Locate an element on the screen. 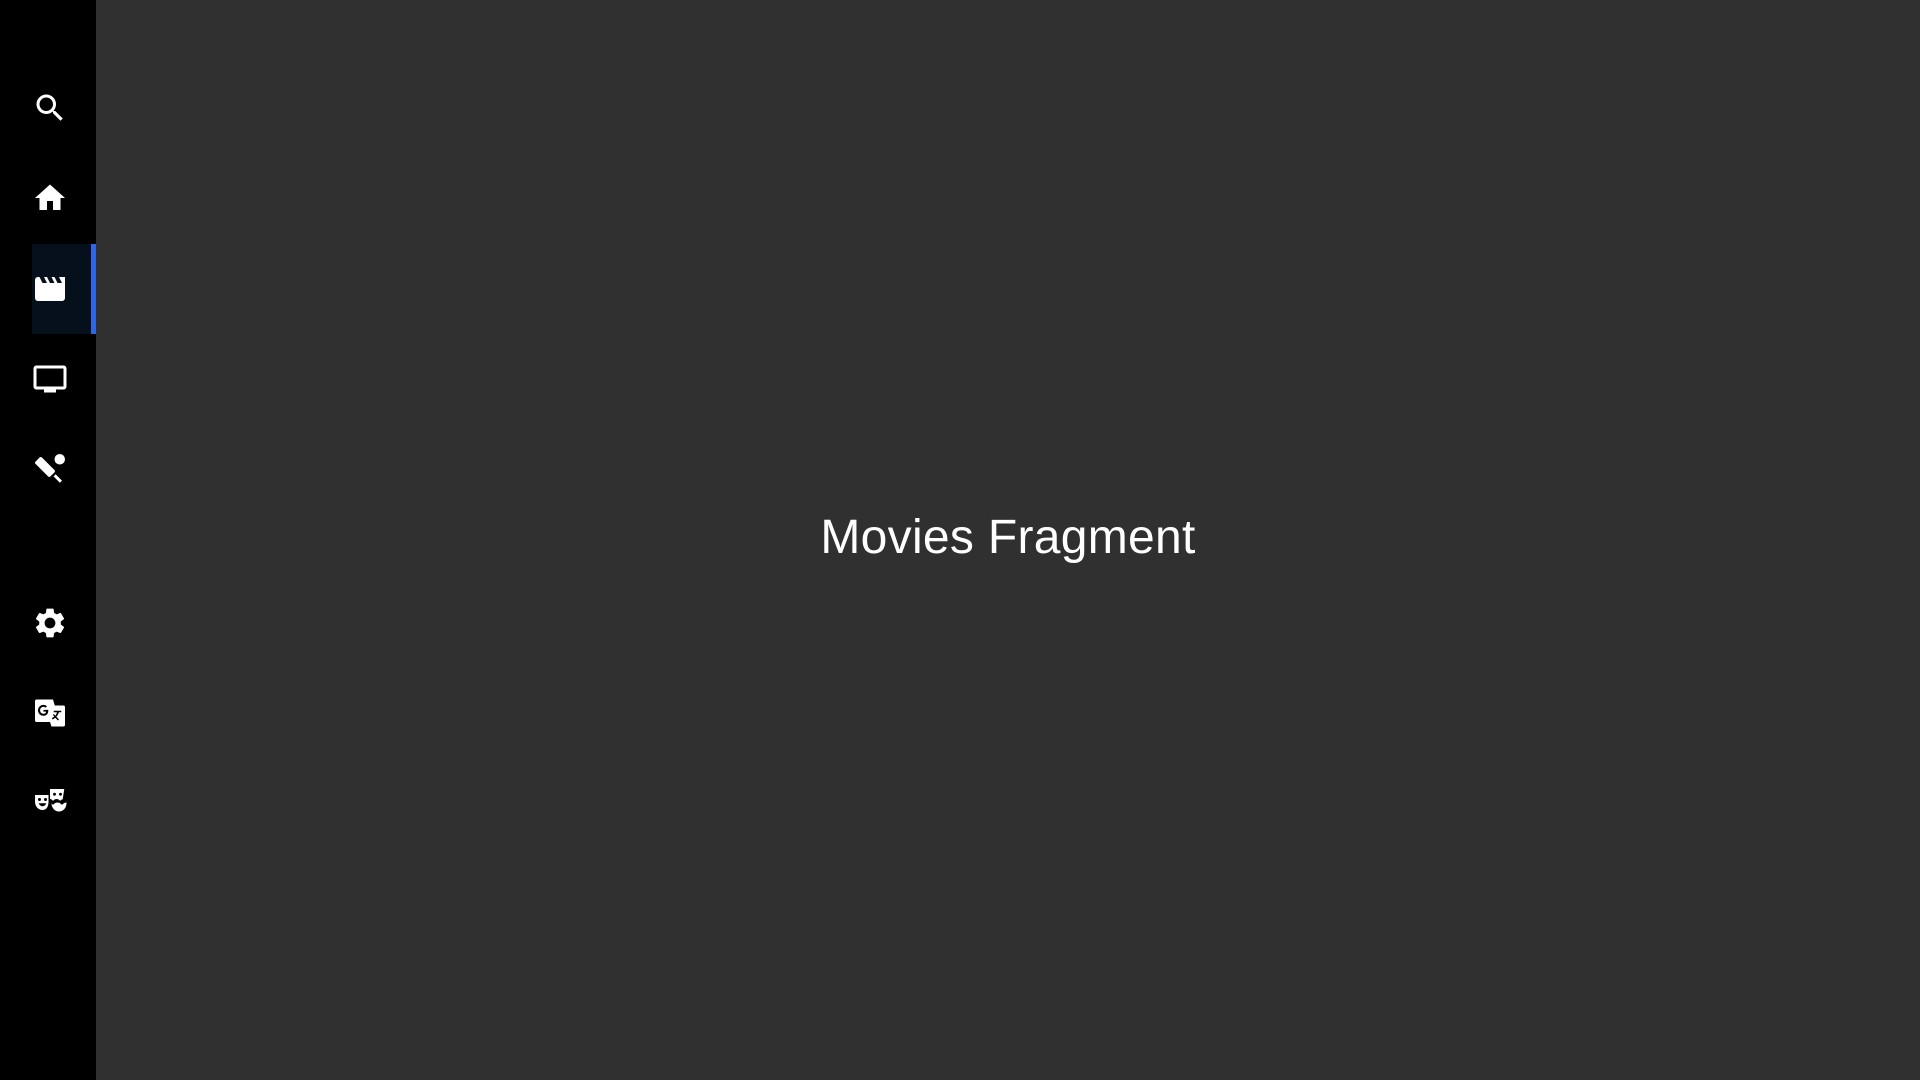  sidebar-item-tv: TV is located at coordinates (64, 379).